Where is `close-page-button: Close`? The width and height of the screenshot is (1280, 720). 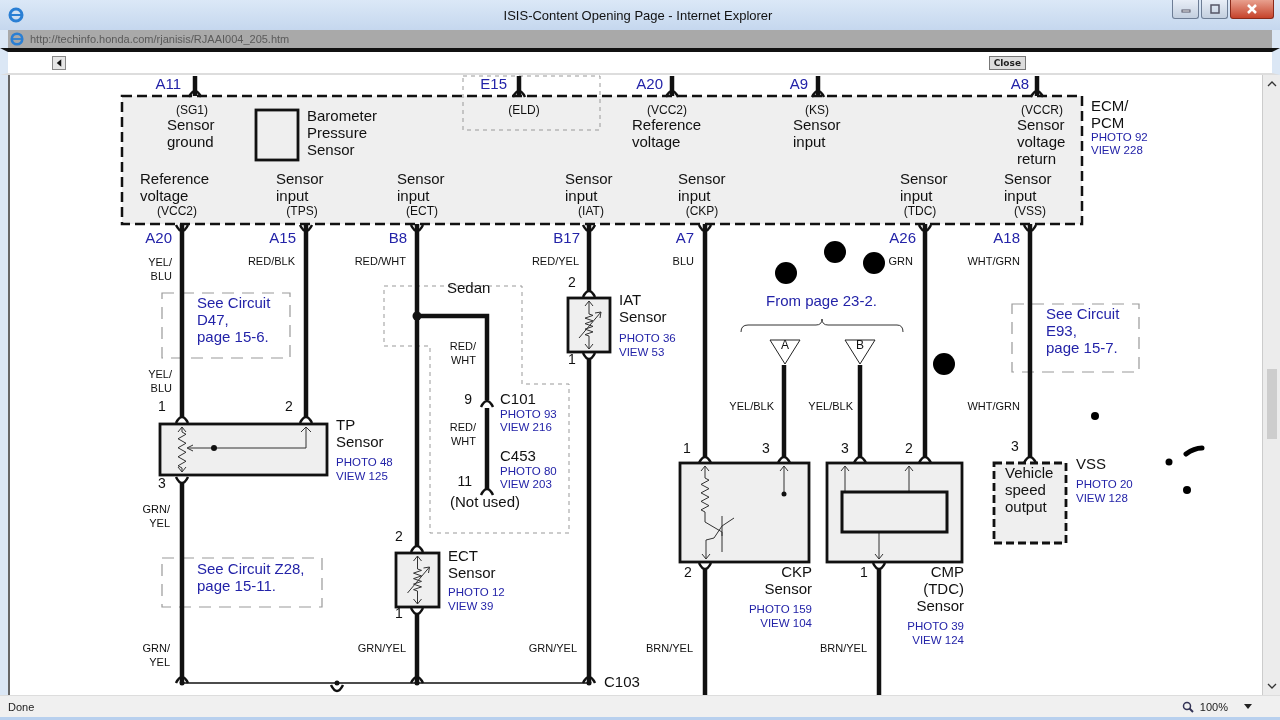
close-page-button: Close is located at coordinates (1007, 62).